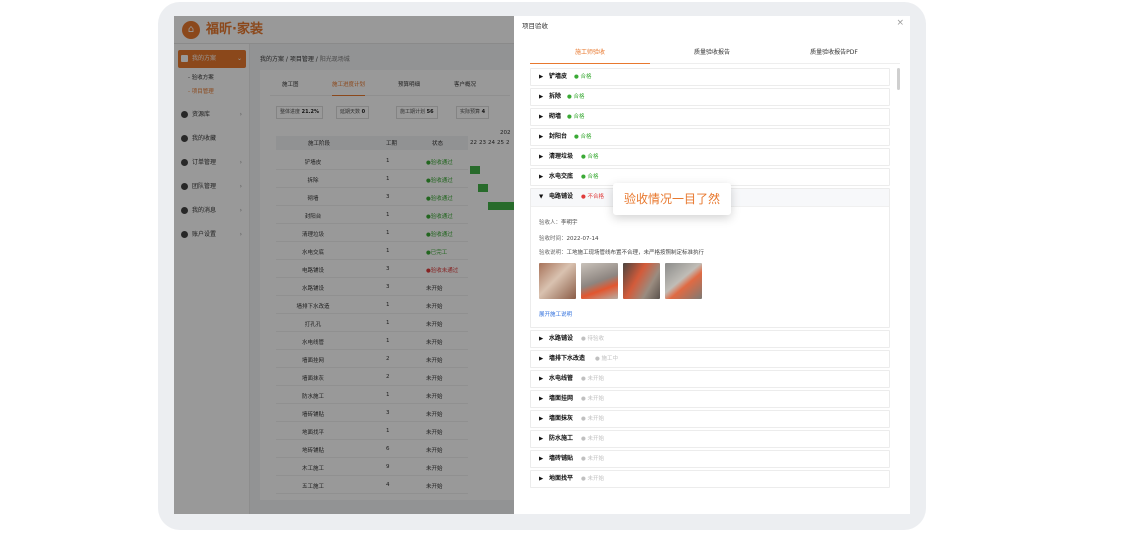 The image size is (1125, 558). I want to click on item-name: 电路铺设, so click(561, 196).